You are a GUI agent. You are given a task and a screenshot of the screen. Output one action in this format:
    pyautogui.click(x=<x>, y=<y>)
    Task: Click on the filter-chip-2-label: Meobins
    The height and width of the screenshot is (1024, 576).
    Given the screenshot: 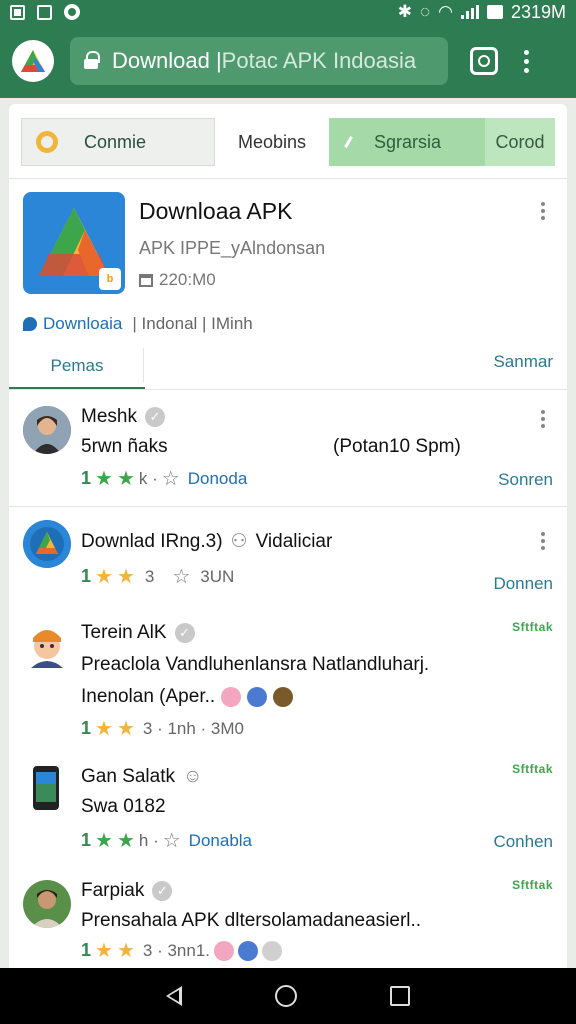 What is the action you would take?
    pyautogui.click(x=272, y=141)
    